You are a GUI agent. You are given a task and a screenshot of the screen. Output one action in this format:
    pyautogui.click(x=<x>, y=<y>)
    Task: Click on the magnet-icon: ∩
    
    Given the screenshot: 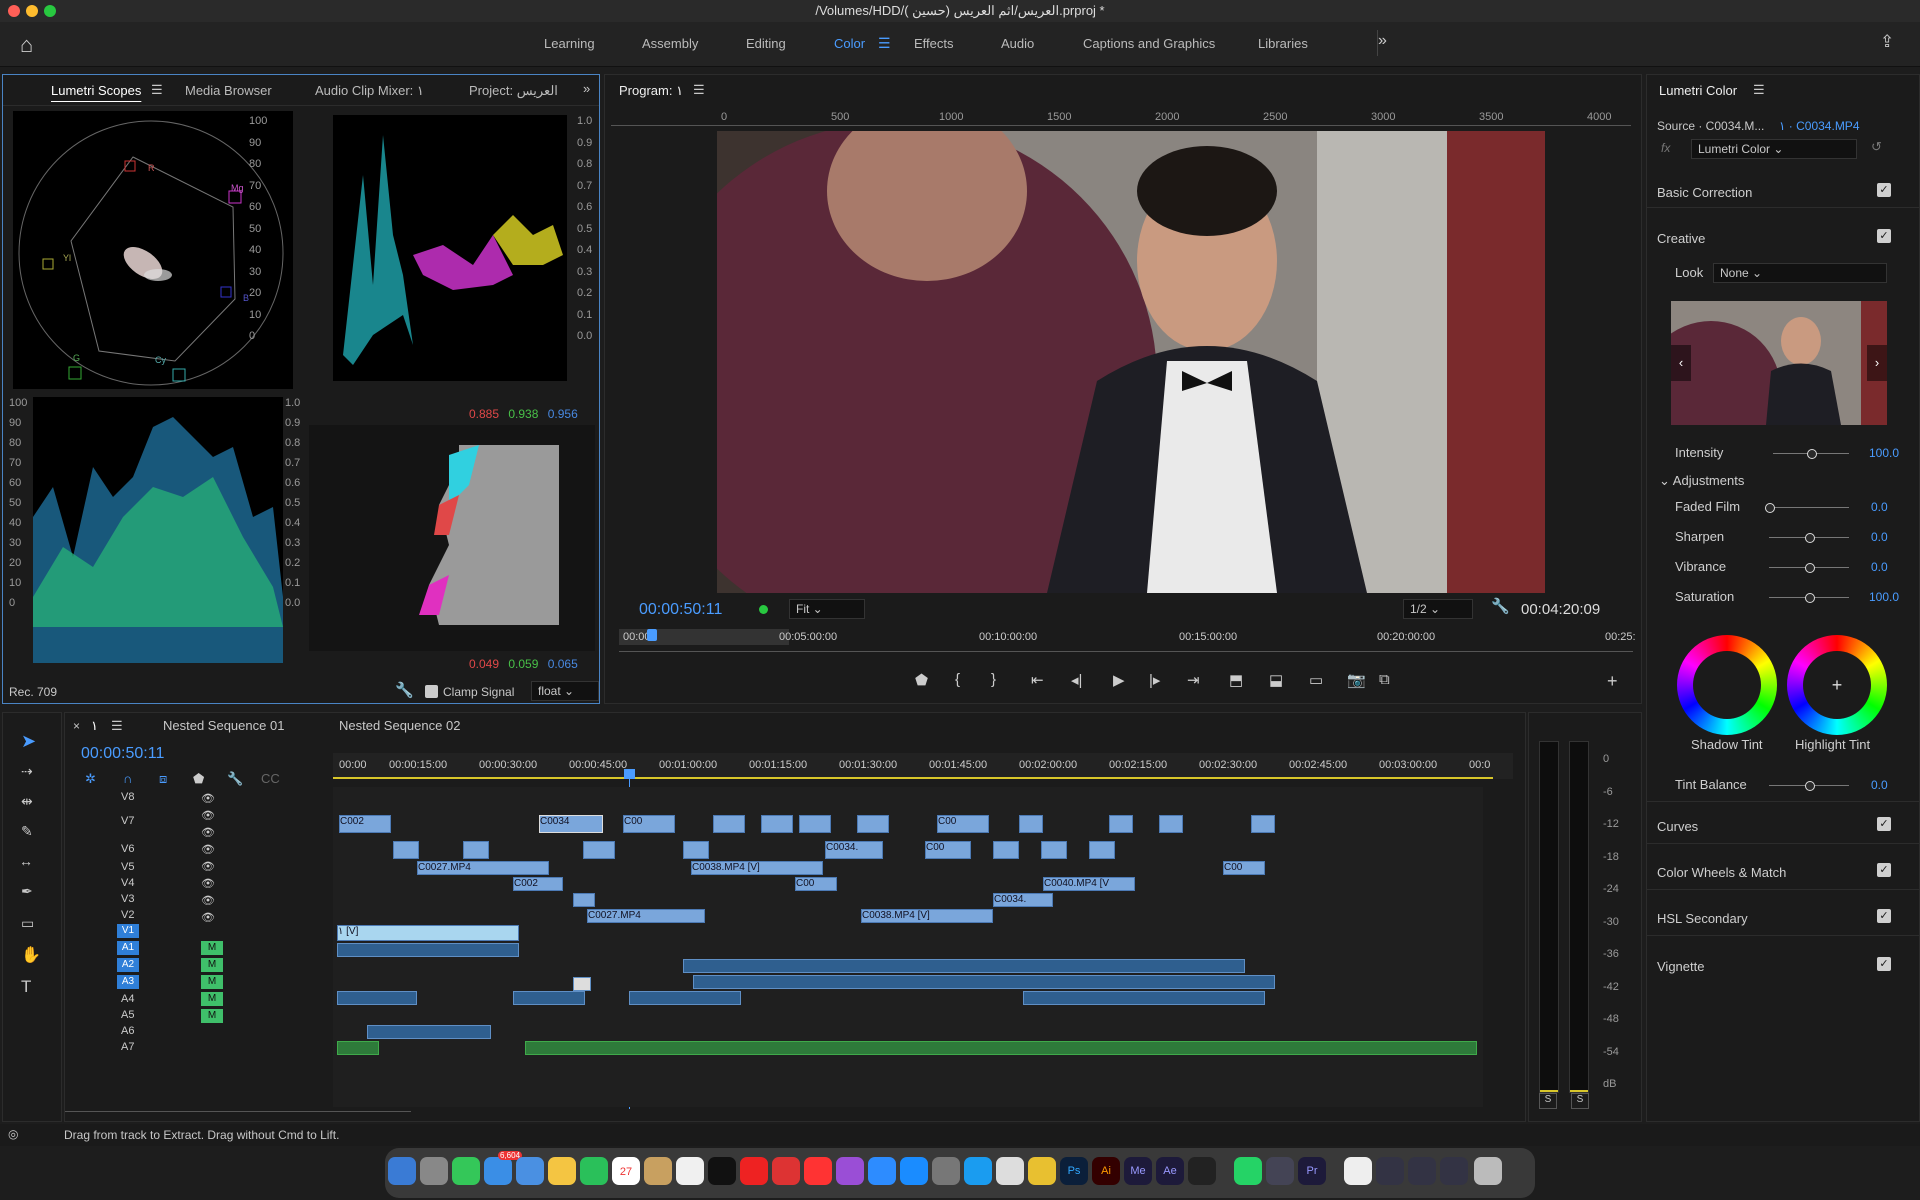 What is the action you would take?
    pyautogui.click(x=127, y=778)
    